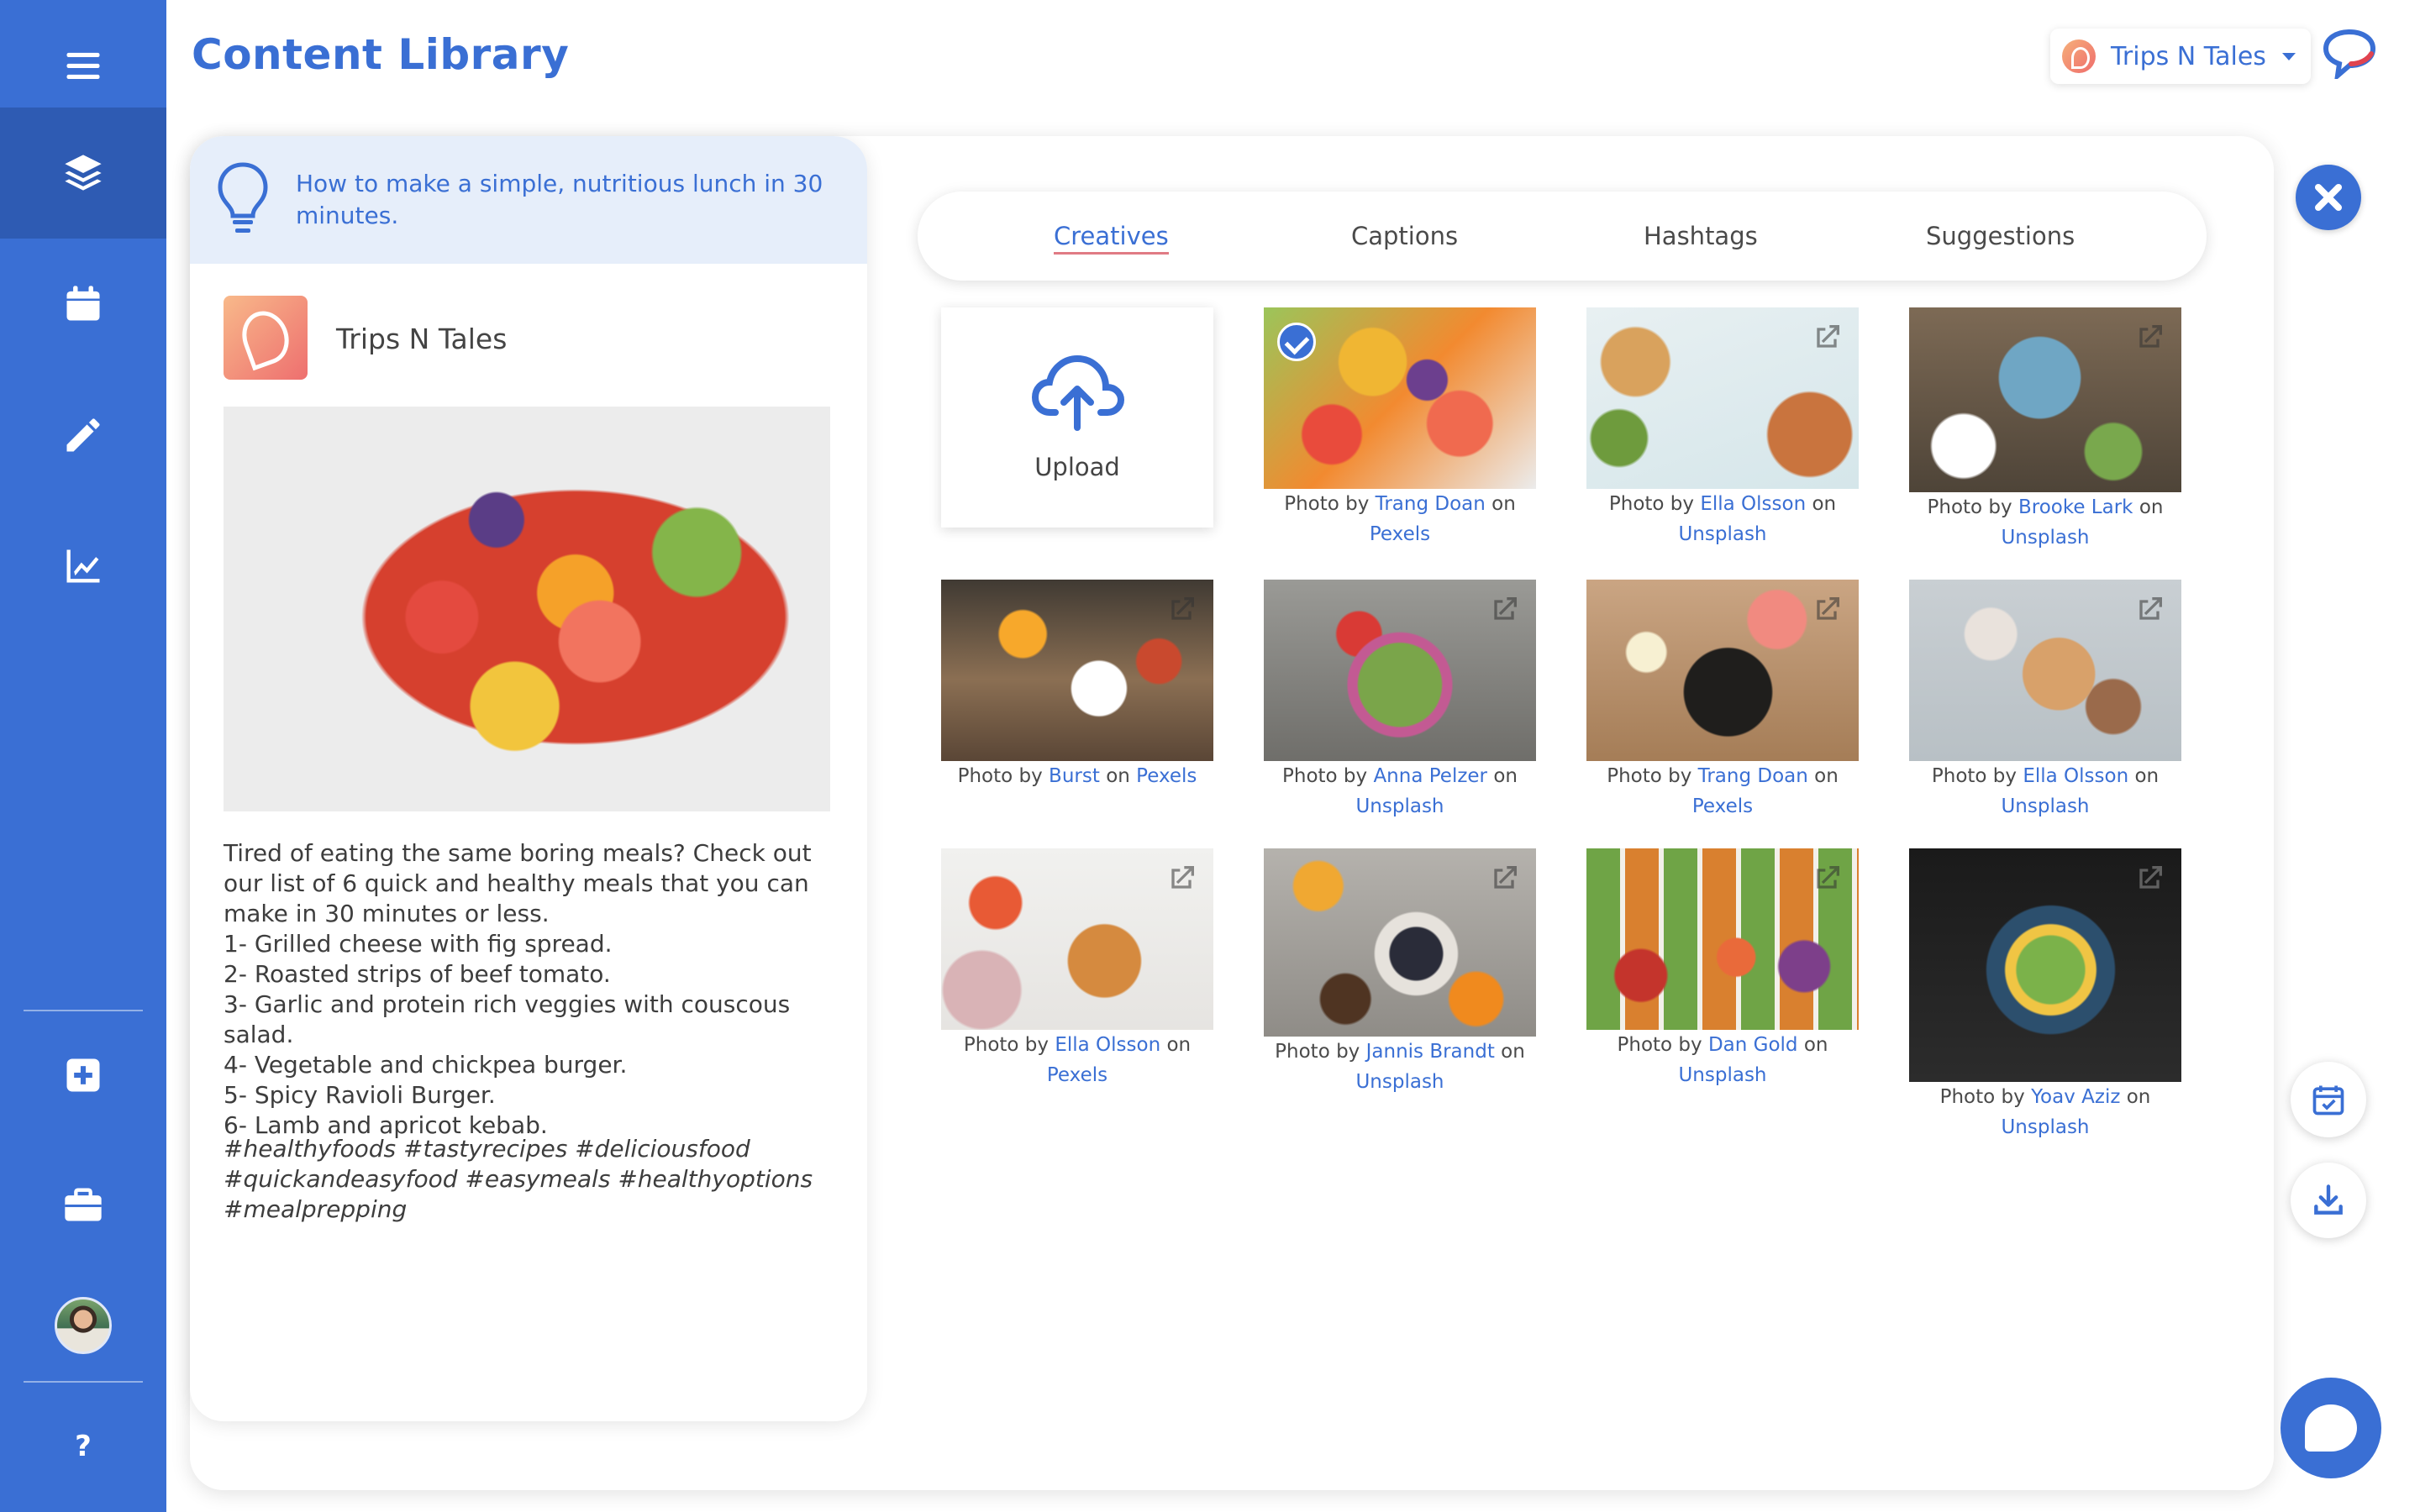  I want to click on photo-tile: Photo by Brooke Lark on Unsplash, so click(2045, 430).